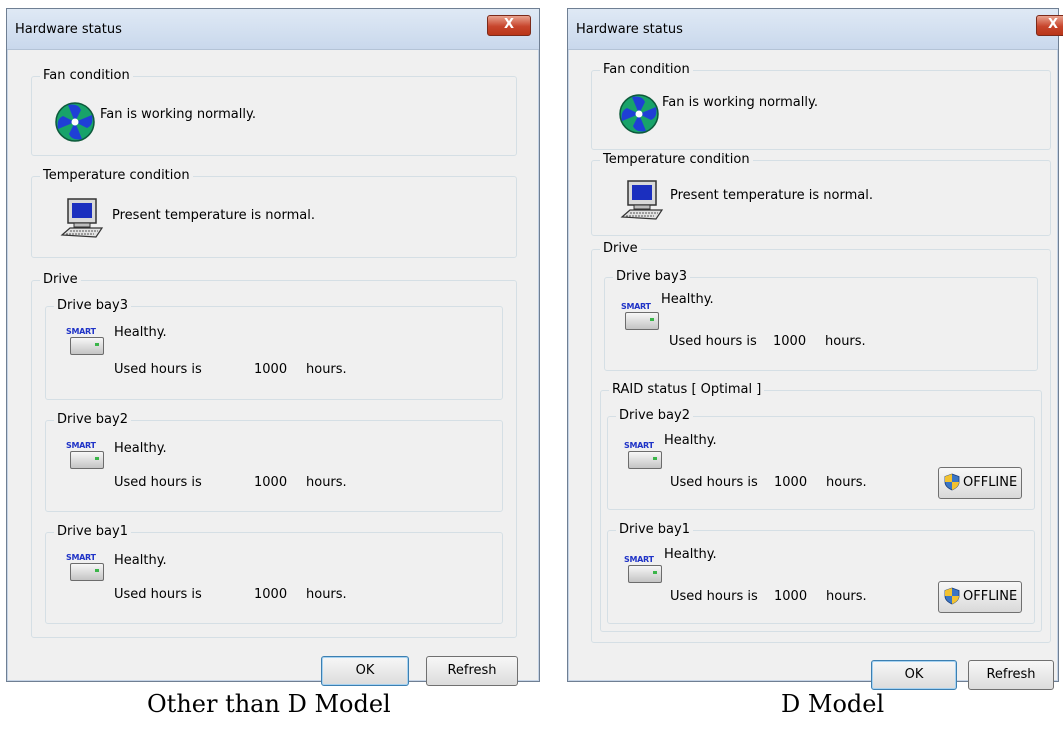 The image size is (1063, 737). I want to click on raid-status-label: RAID status [ Optimal ], so click(687, 389).